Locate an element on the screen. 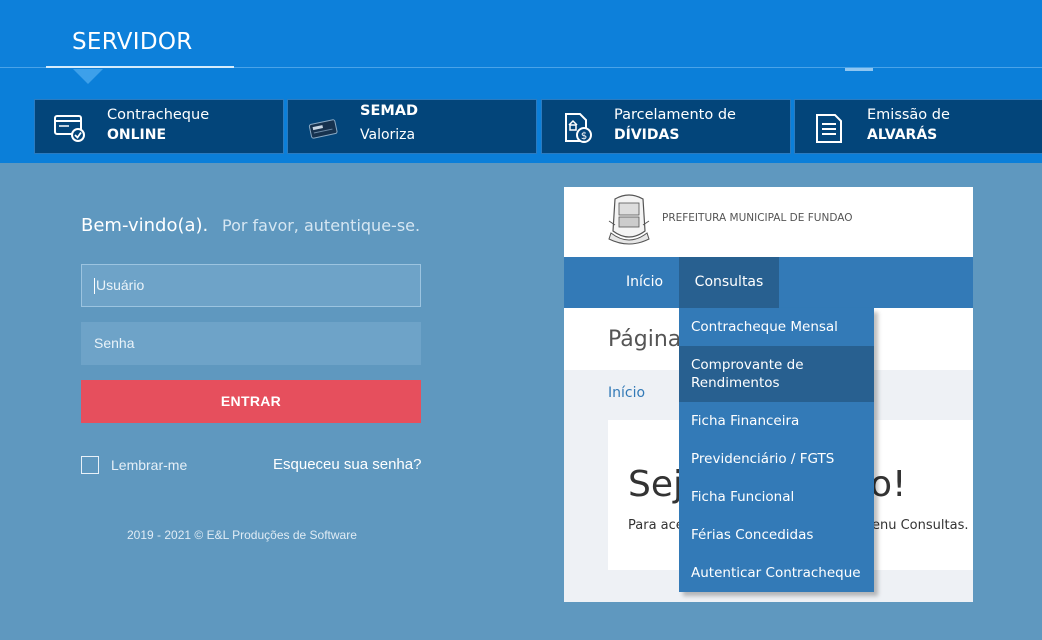  welcome-small-start: Para ace is located at coordinates (656, 525).